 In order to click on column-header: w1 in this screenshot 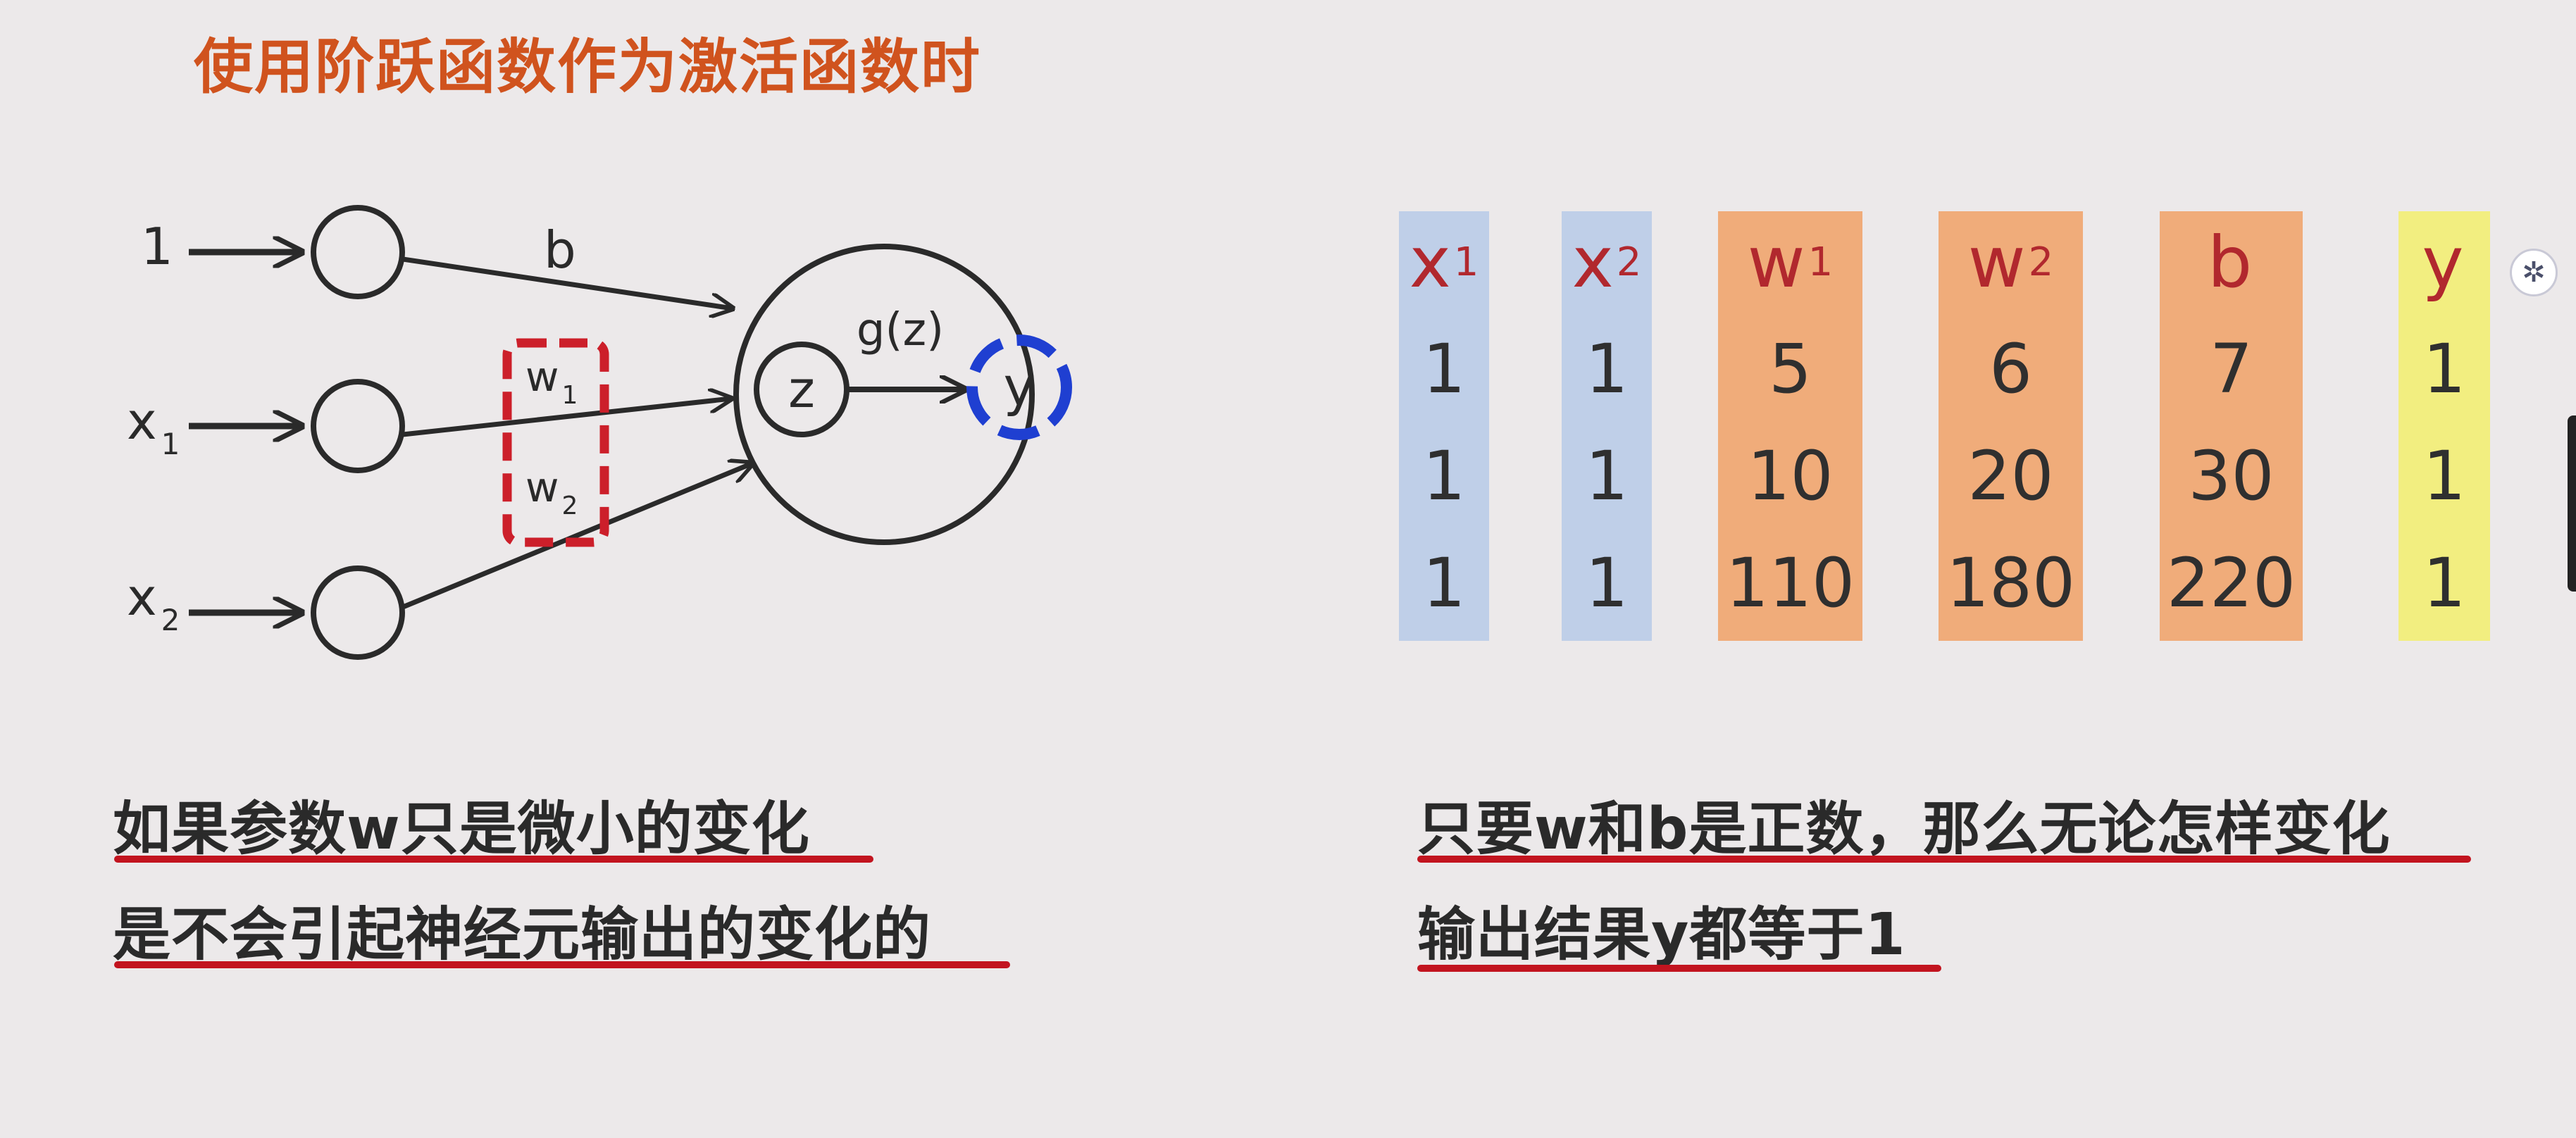, I will do `click(1790, 262)`.